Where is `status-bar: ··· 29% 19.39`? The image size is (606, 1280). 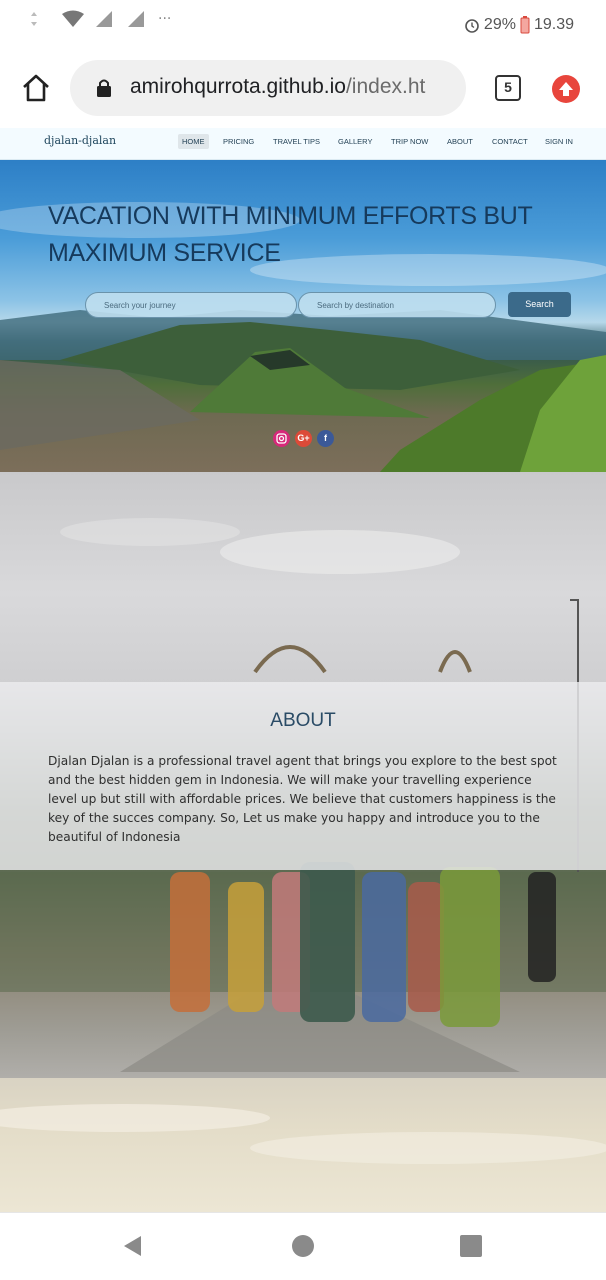
status-bar: ··· 29% 19.39 is located at coordinates (303, 25).